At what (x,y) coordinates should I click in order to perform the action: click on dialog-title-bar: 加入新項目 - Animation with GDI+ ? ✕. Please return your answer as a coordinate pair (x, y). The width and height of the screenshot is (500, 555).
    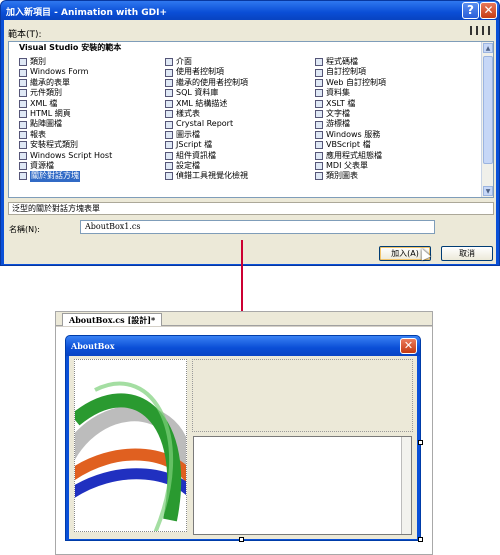
    Looking at the image, I should click on (250, 10).